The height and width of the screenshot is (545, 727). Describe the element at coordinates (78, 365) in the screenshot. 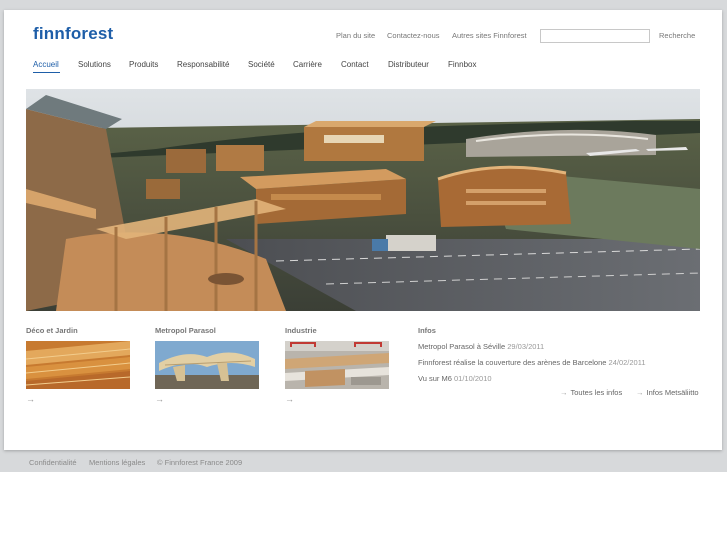

I see `deco-jardin-thumbnail` at that location.